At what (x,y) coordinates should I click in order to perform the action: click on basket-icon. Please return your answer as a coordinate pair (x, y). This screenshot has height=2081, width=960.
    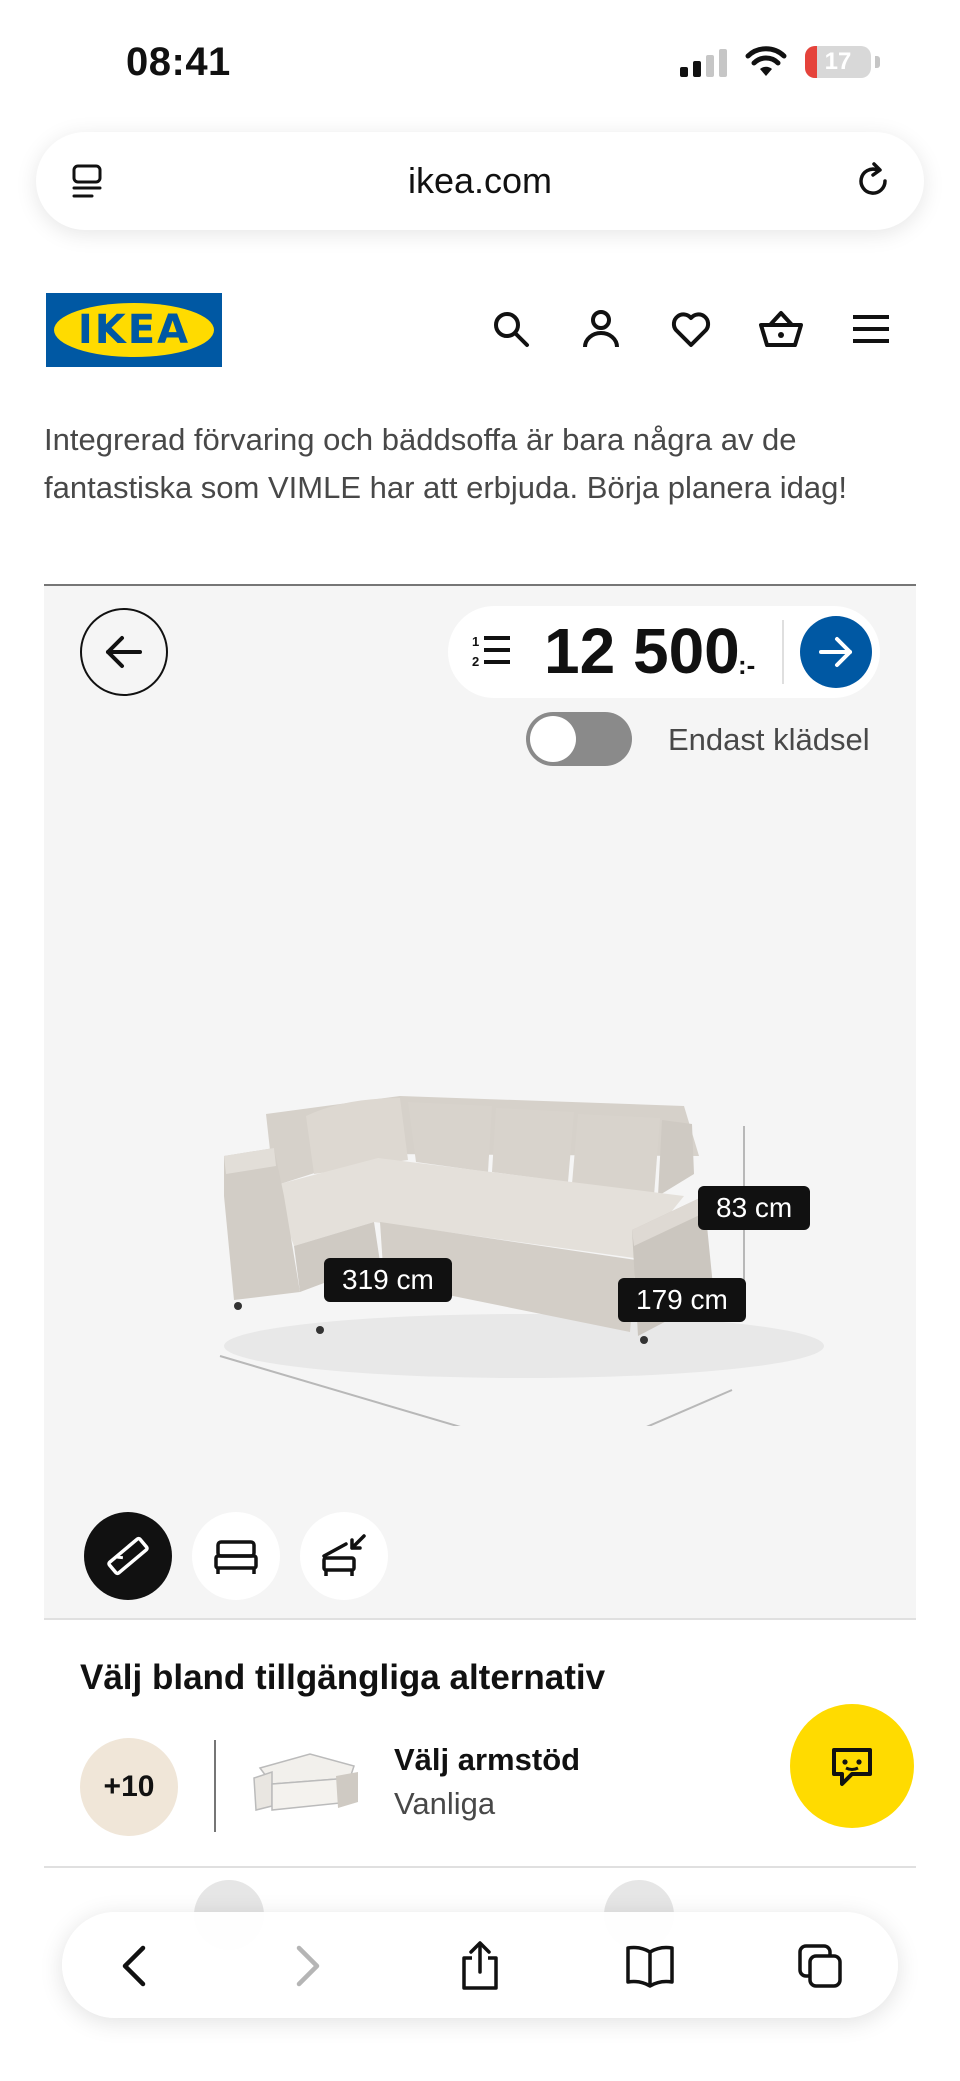
    Looking at the image, I should click on (781, 329).